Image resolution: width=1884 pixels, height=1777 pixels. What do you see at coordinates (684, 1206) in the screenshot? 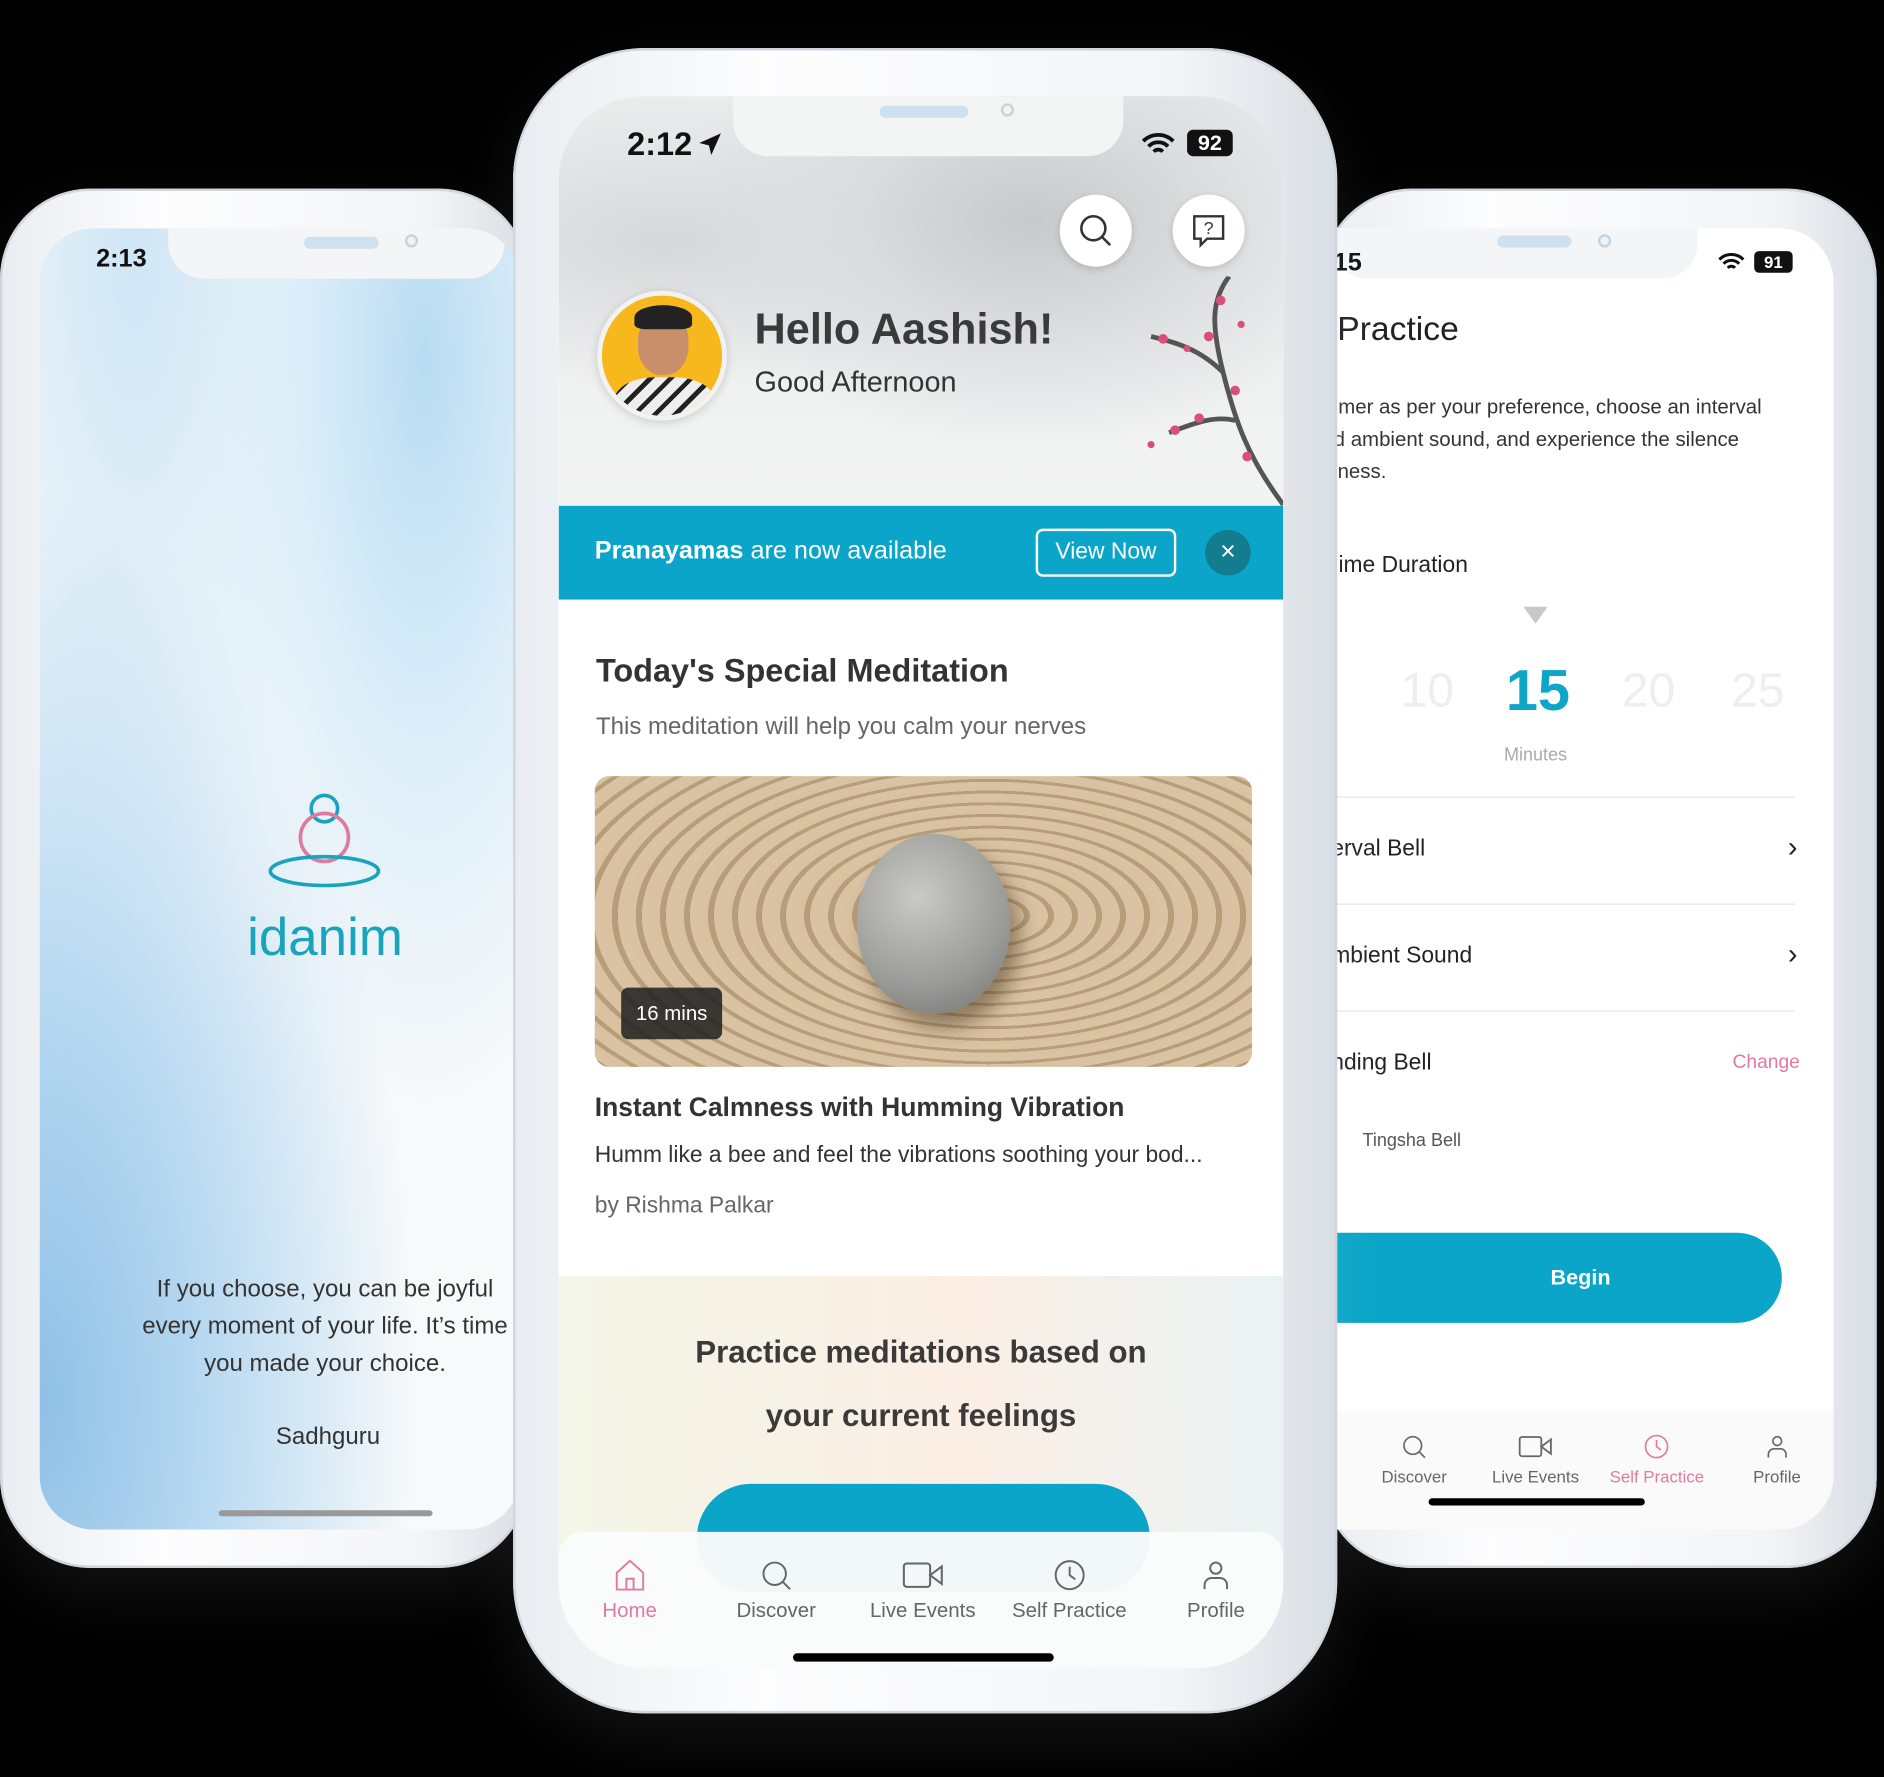
I see `card-author: by Rishma Palkar` at bounding box center [684, 1206].